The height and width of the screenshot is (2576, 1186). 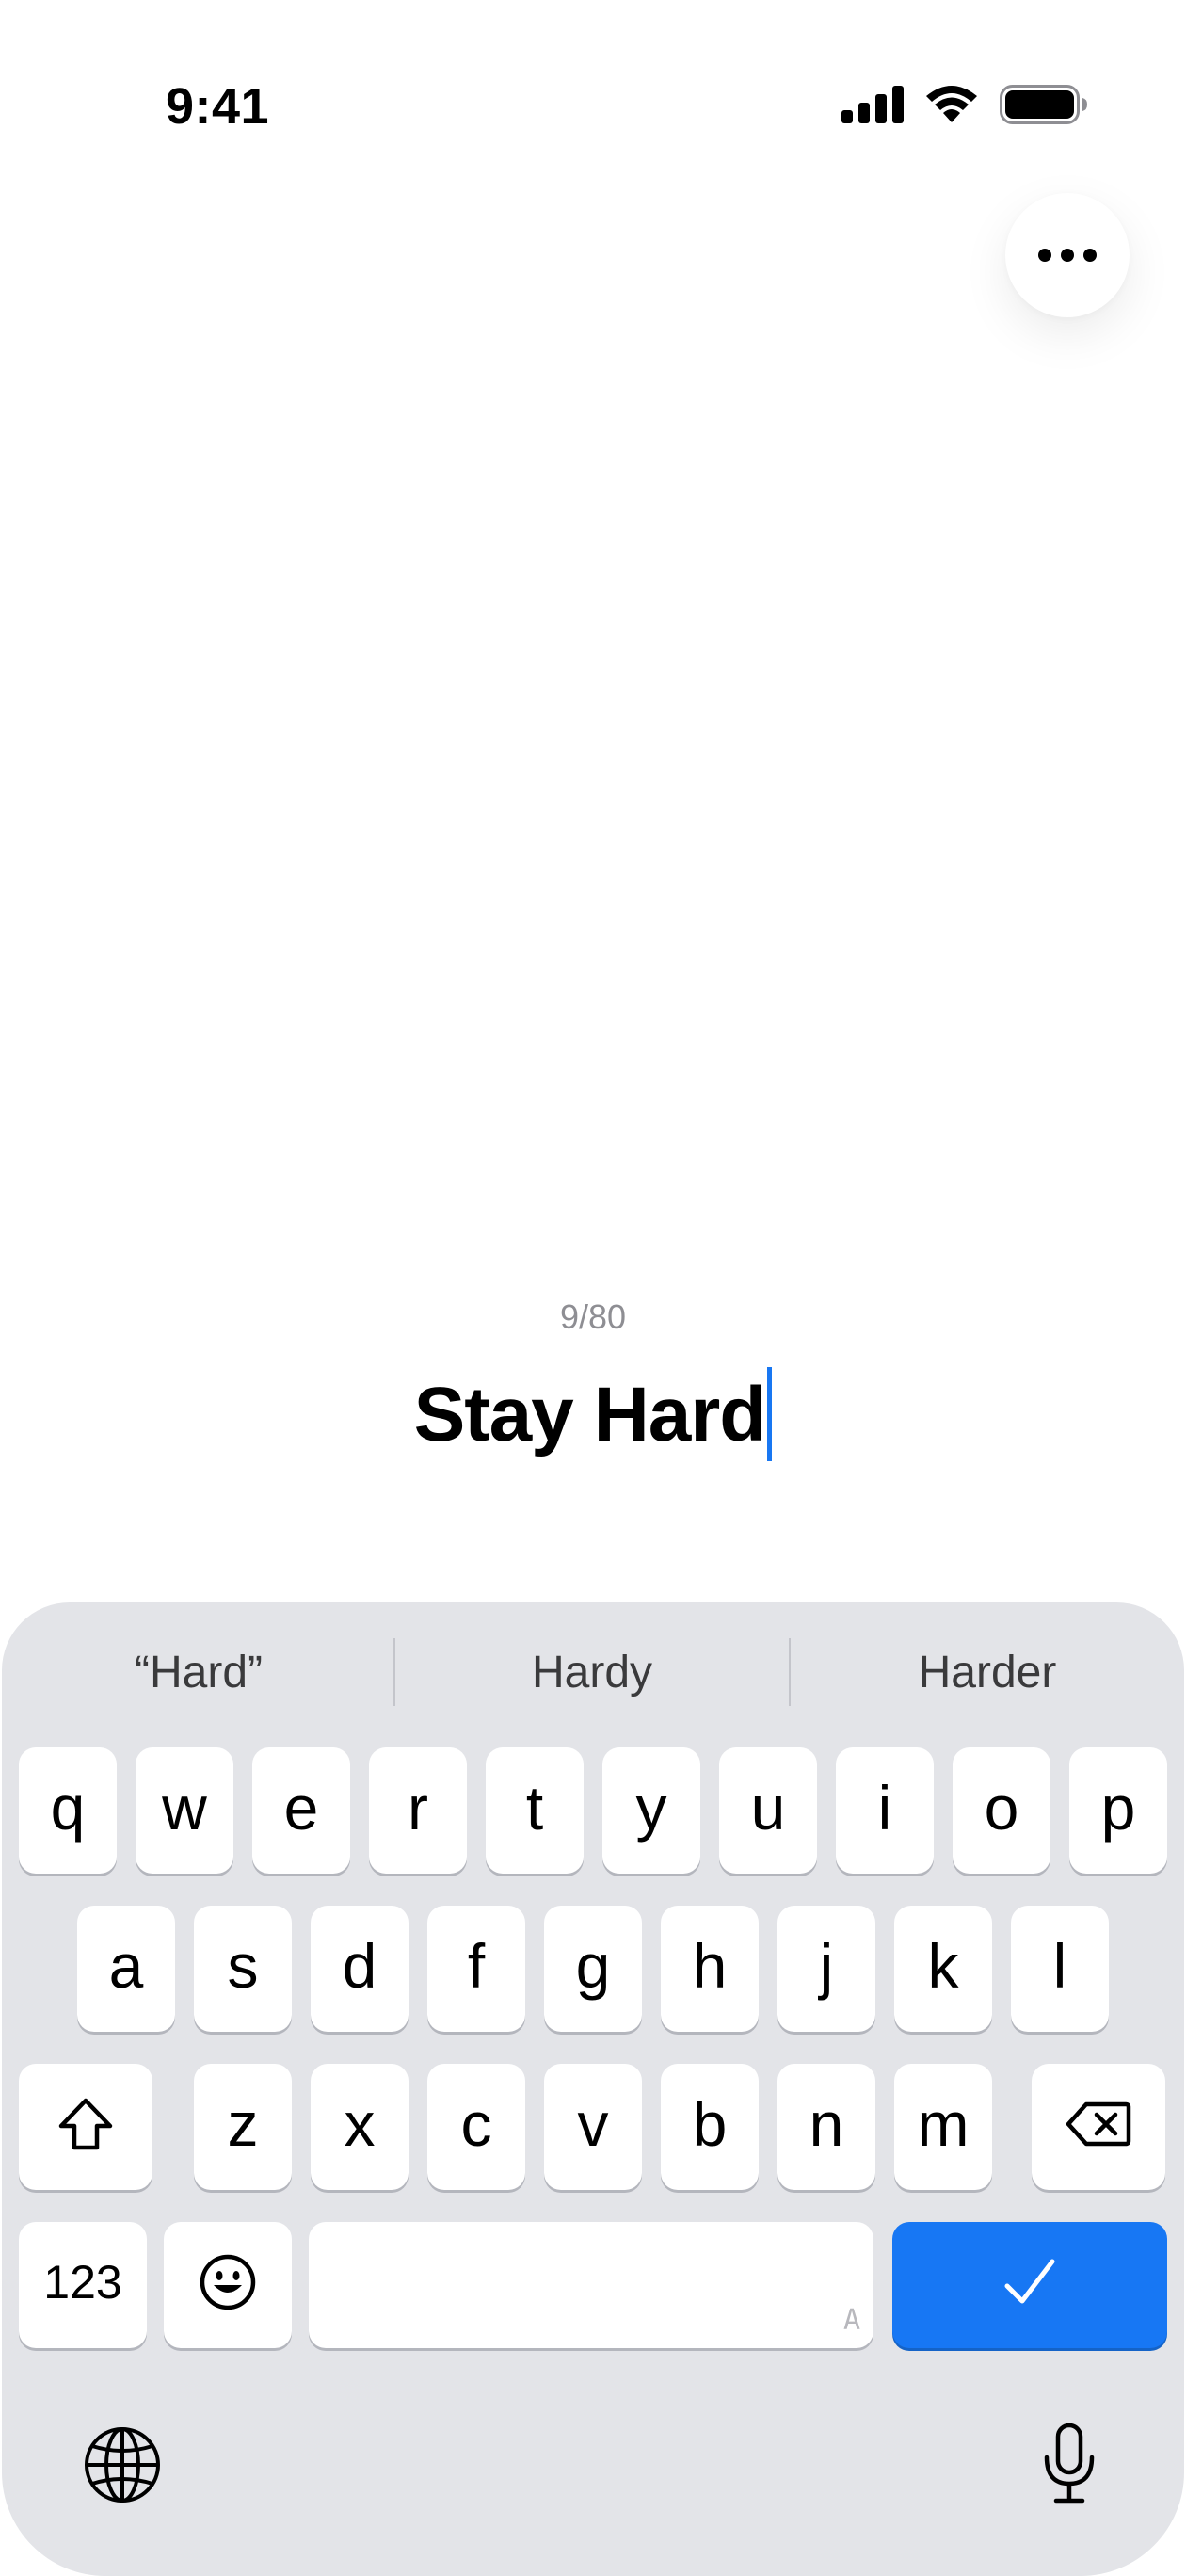 I want to click on key-o: o, so click(x=1001, y=1810).